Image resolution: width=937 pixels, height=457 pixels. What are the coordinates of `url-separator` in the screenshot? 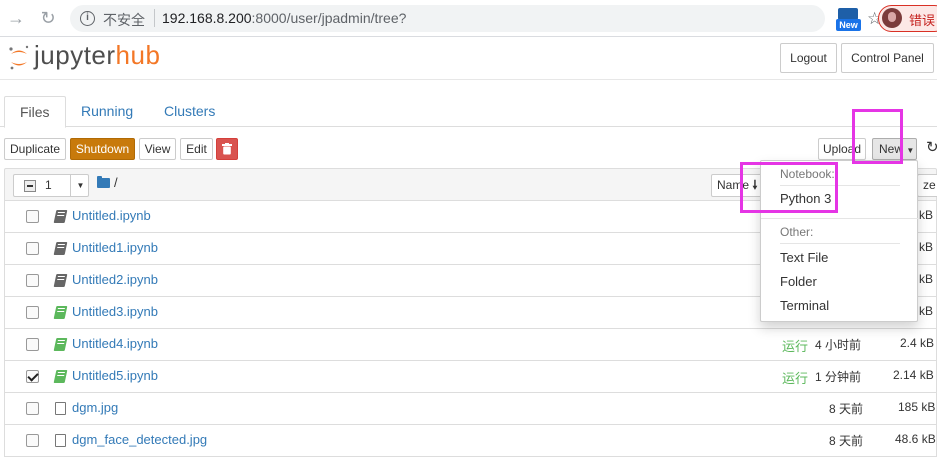 It's located at (154, 18).